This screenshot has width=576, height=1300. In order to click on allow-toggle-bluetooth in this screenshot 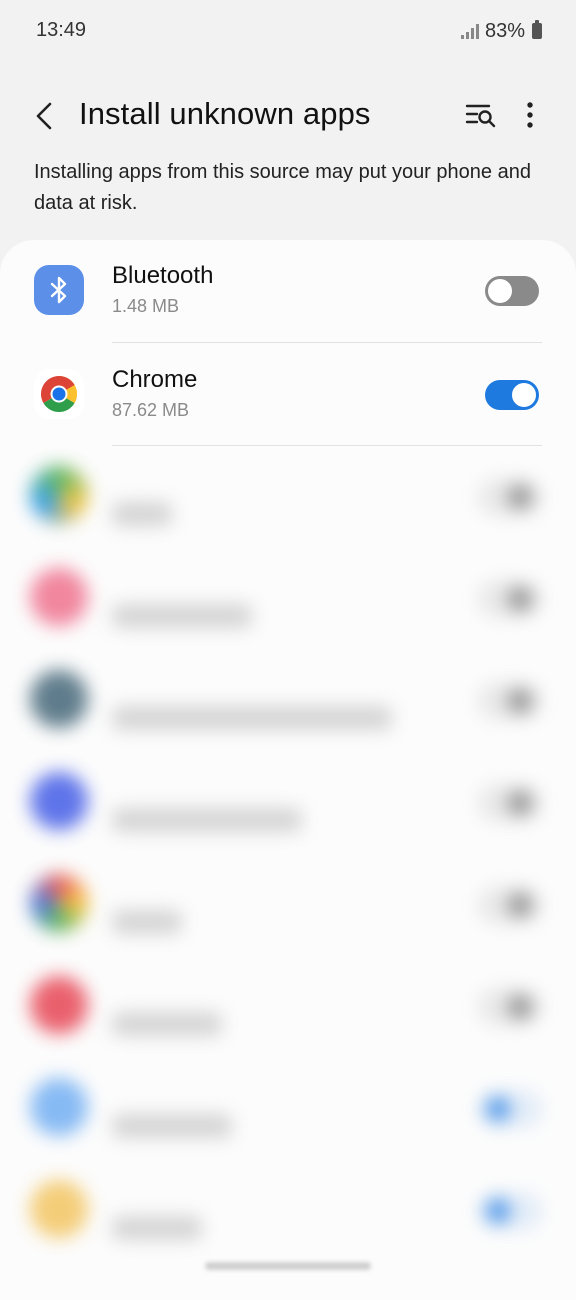, I will do `click(512, 291)`.